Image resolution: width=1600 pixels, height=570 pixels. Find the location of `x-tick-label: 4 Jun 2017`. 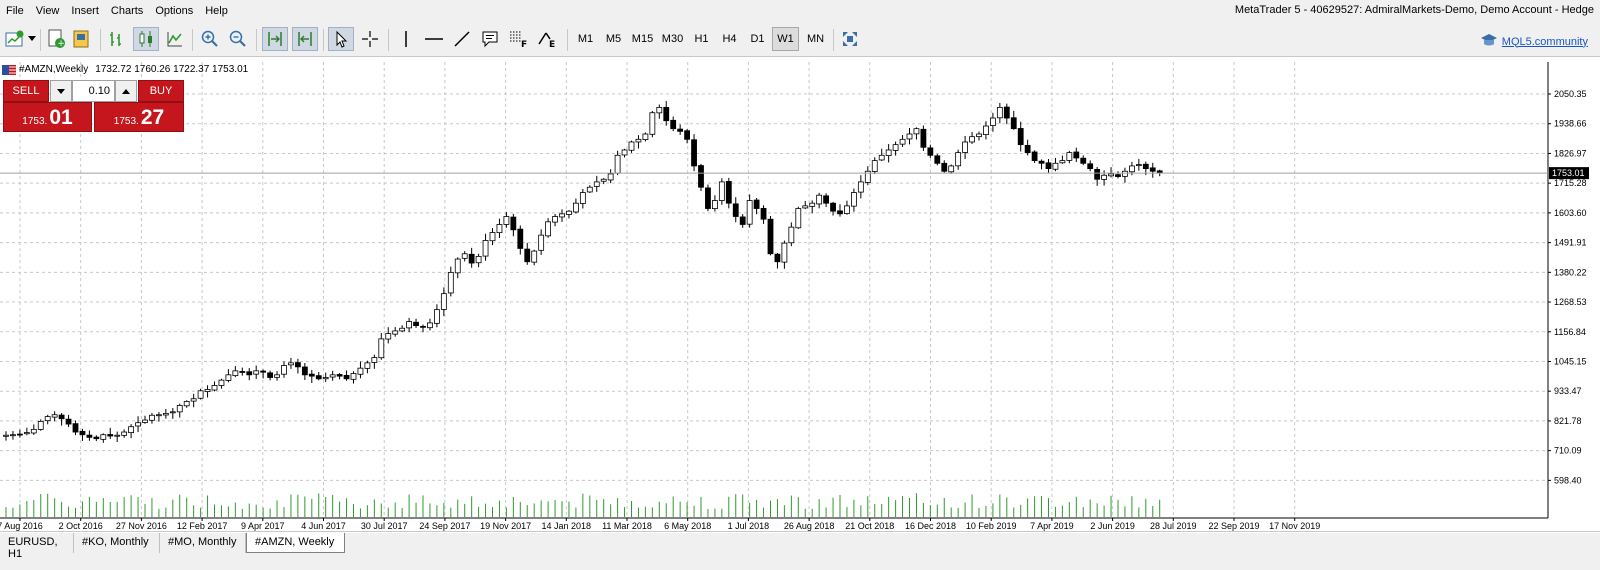

x-tick-label: 4 Jun 2017 is located at coordinates (323, 526).